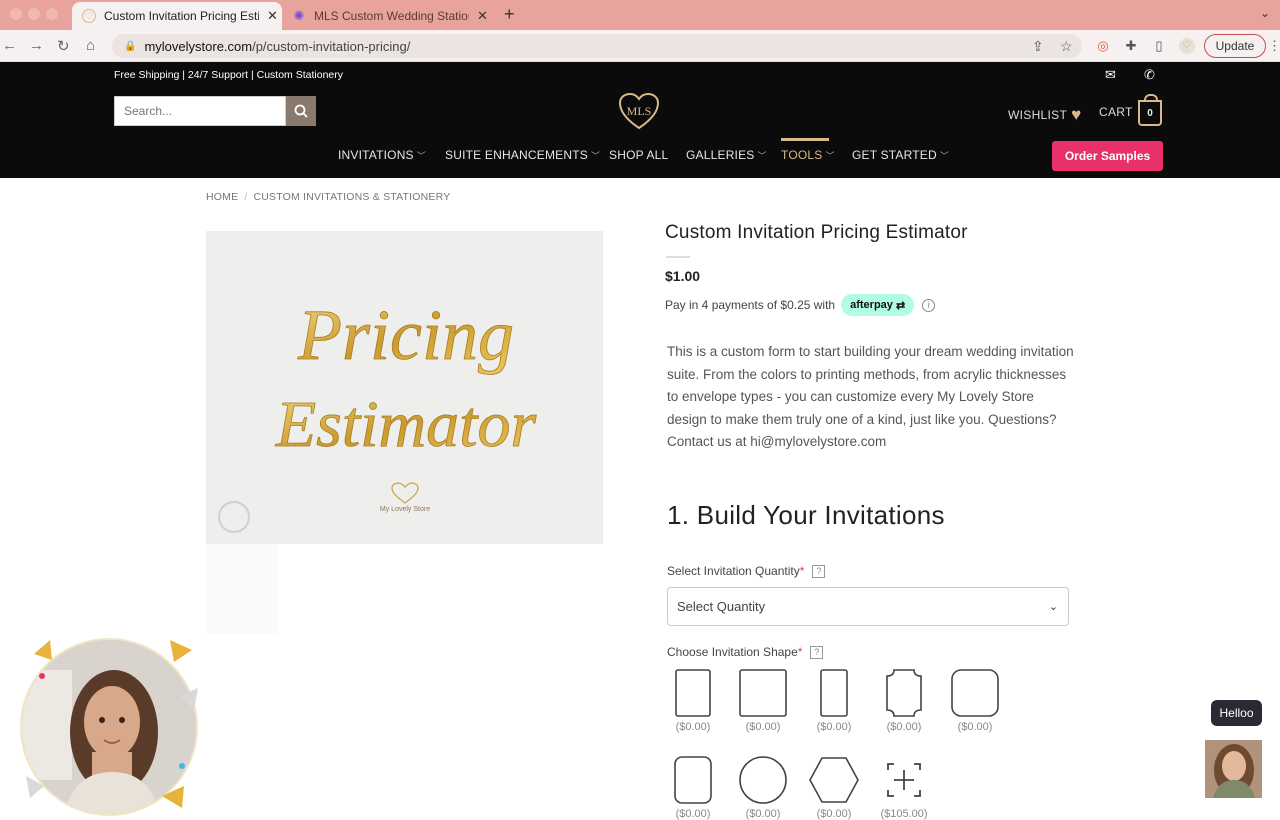 Image resolution: width=1280 pixels, height=820 pixels. I want to click on window-minimize-dot, so click(34, 14).